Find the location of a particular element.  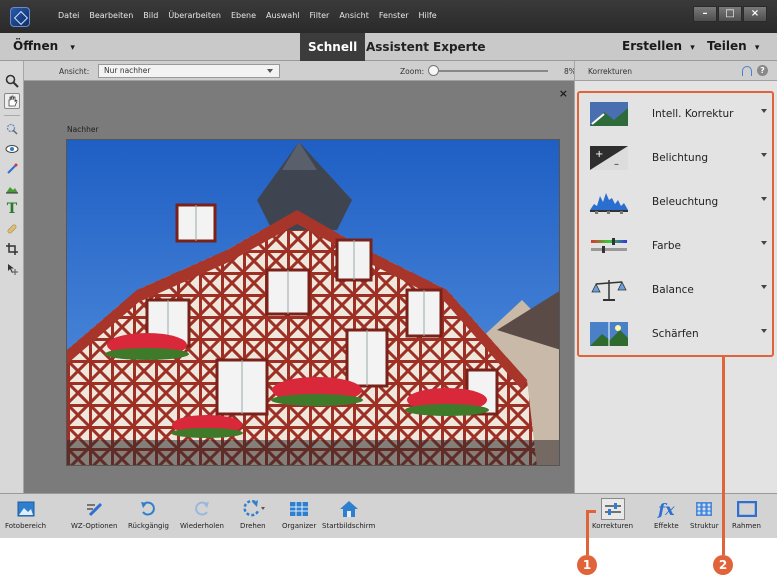

adjustment-smart-fix: Intell. Korrektur is located at coordinates (677, 114).